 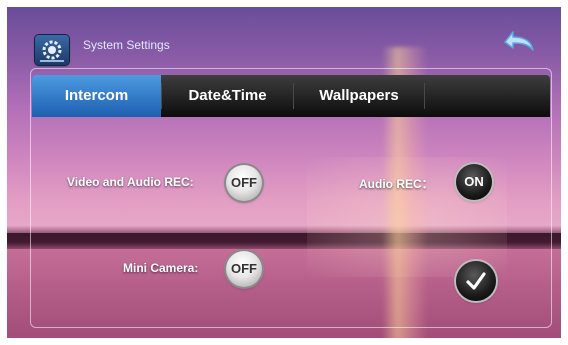 I want to click on mini-camera-toggle: OFF, so click(x=244, y=269).